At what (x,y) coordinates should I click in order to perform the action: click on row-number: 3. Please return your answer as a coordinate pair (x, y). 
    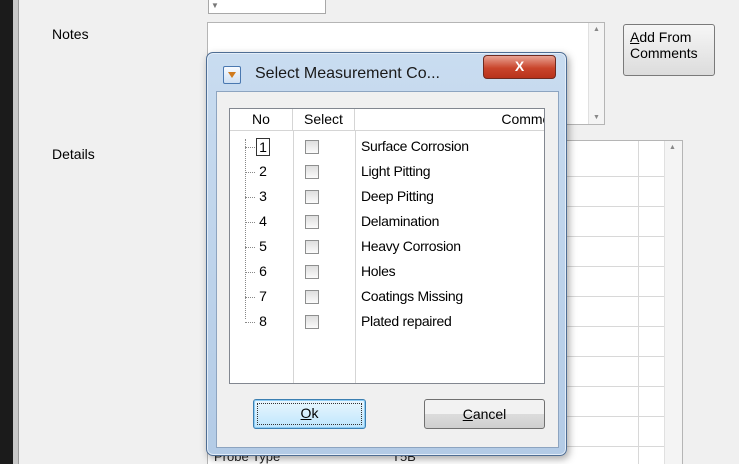
    Looking at the image, I should click on (263, 196).